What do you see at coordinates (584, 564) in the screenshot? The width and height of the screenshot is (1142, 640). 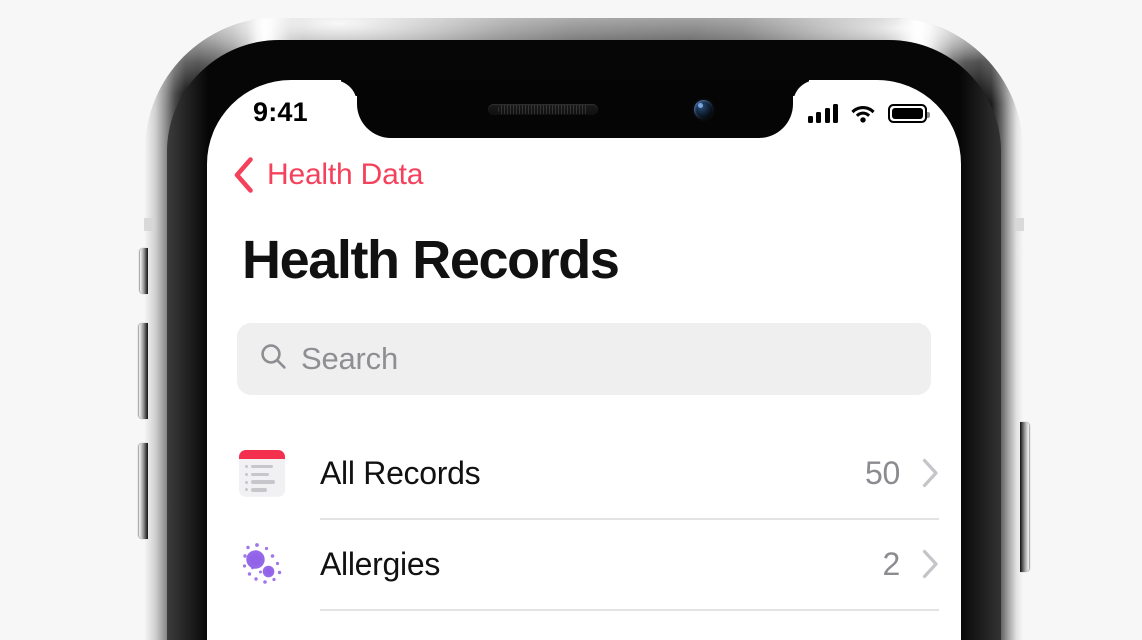 I see `list-item-allergies: Allergies 2` at bounding box center [584, 564].